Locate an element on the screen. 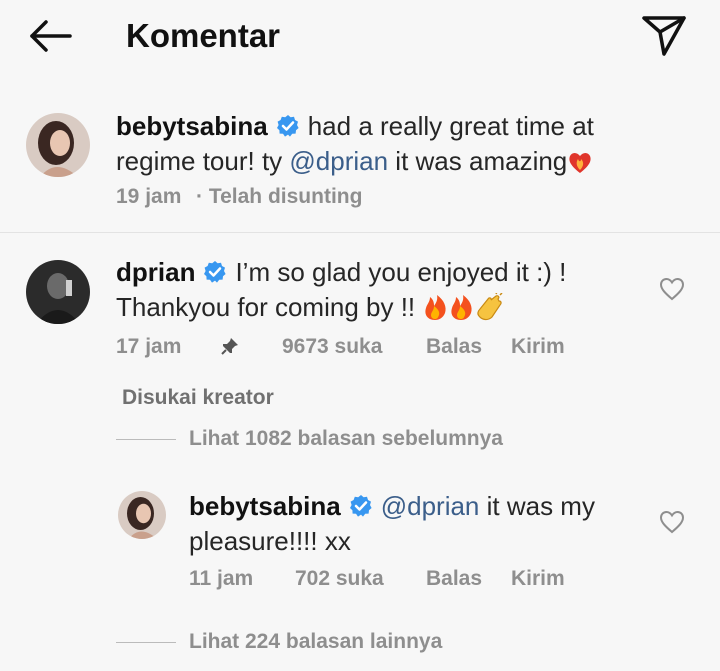 The image size is (720, 671). heart-on-fire-emoji is located at coordinates (580, 165).